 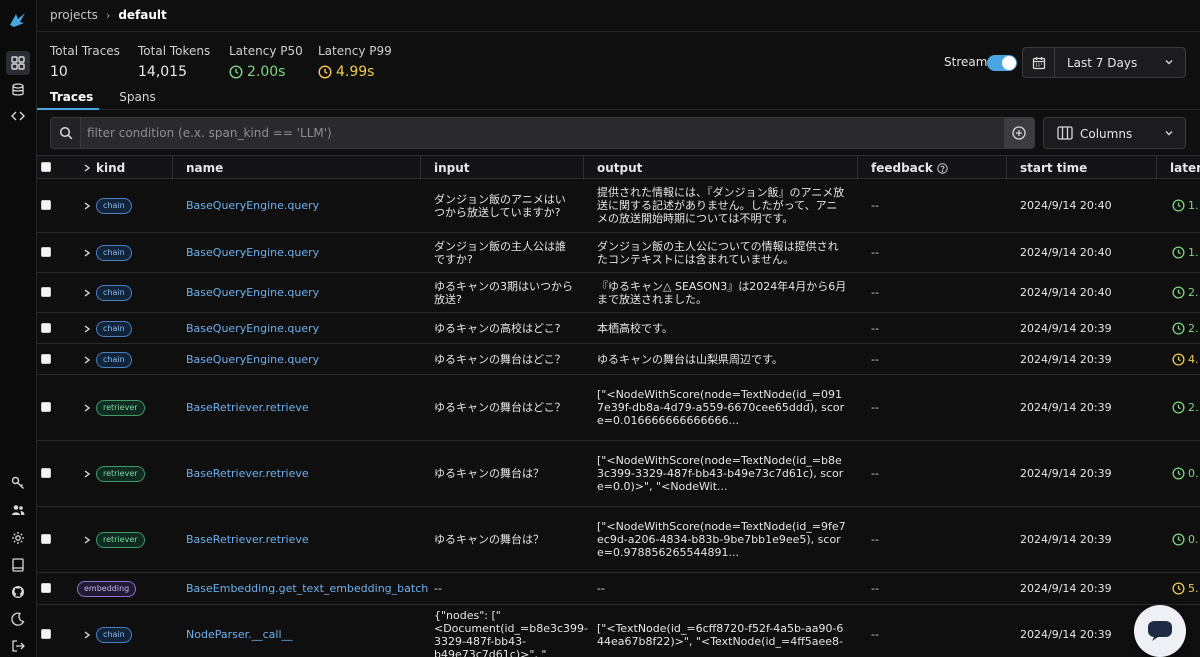 What do you see at coordinates (1066, 292) in the screenshot?
I see `start-time-cell: 2024/9/14 20:40` at bounding box center [1066, 292].